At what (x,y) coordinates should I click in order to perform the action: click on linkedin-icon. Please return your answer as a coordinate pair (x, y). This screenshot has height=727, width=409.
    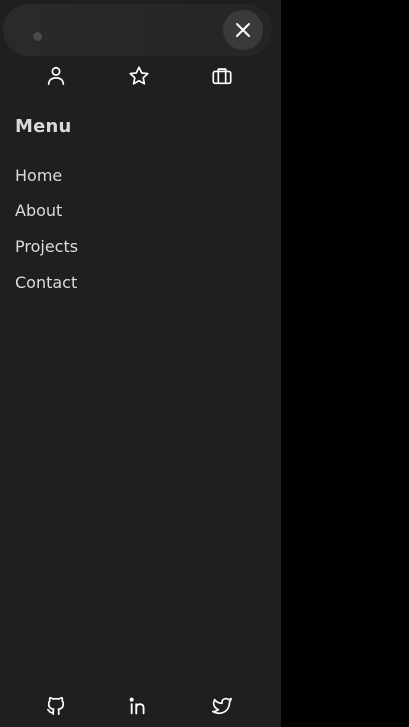
    Looking at the image, I should click on (139, 706).